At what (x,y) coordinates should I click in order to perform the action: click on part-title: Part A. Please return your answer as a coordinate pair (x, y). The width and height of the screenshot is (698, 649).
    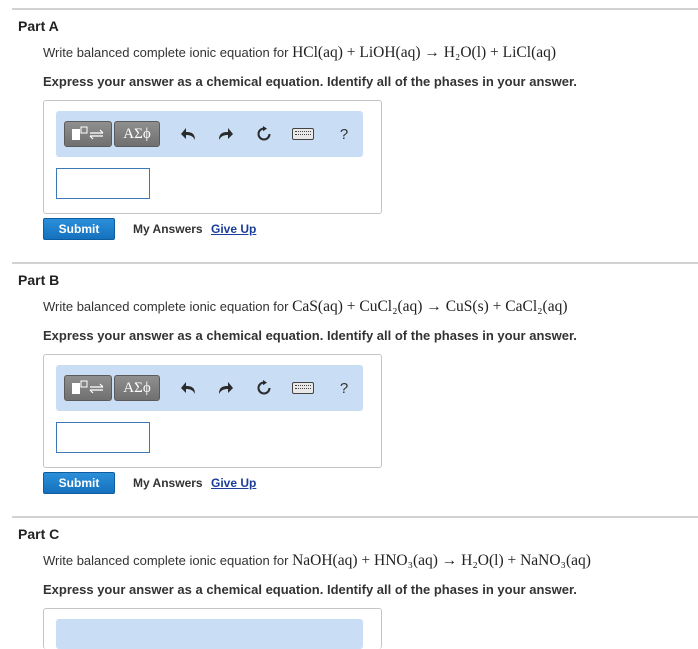
    Looking at the image, I should click on (38, 26).